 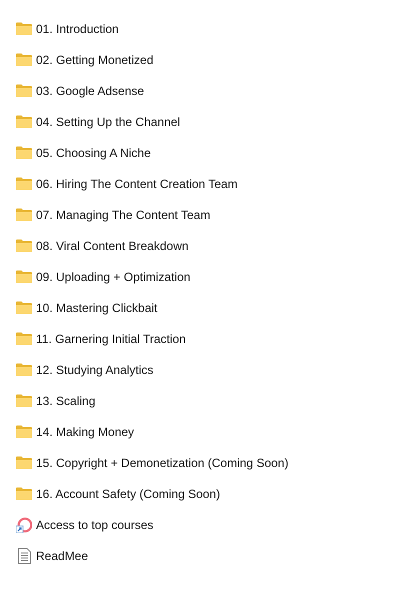 I want to click on file-list-item: 11. Garnering Initial Traction, so click(x=103, y=338).